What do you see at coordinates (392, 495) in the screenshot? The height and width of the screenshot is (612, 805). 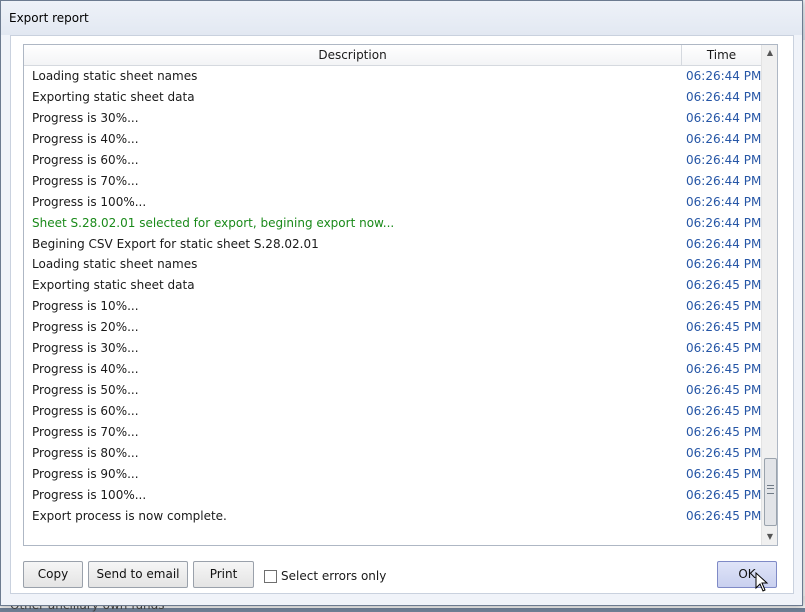 I see `log-row: Progress is 100%... 06:26:45 PM` at bounding box center [392, 495].